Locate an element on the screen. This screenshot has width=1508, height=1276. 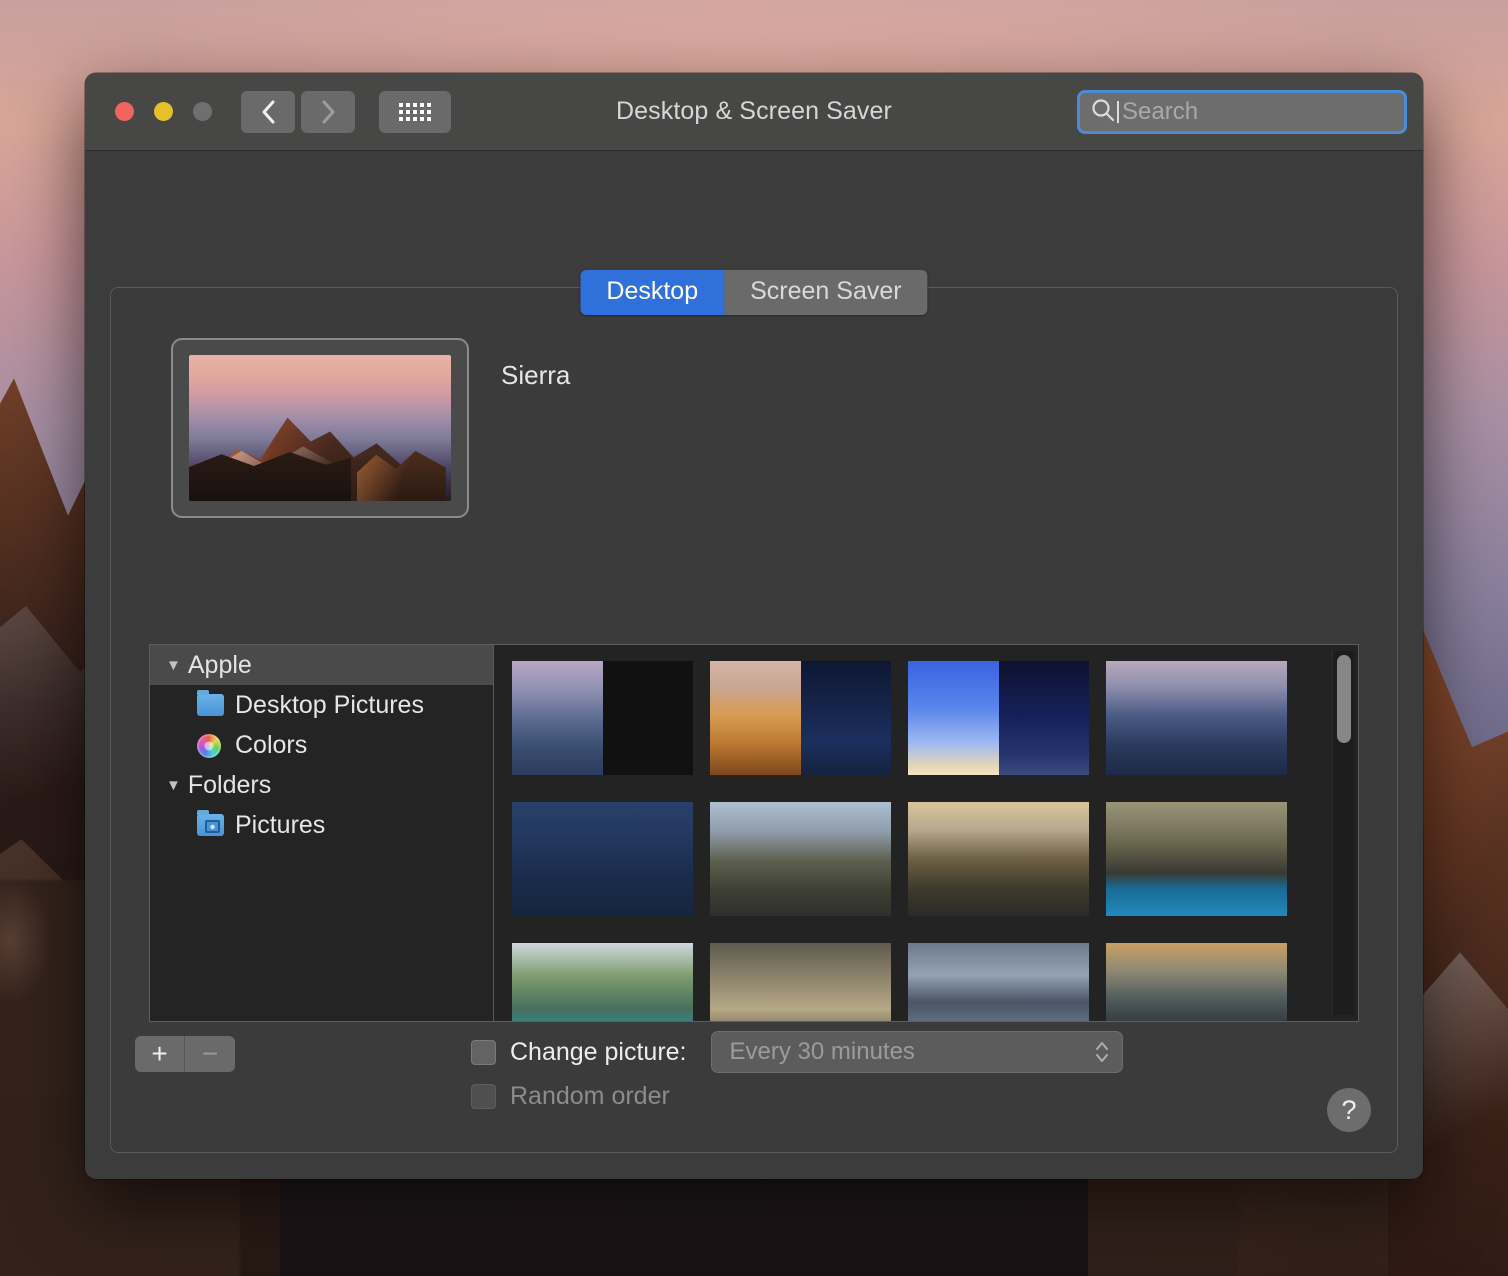
navigation-buttons is located at coordinates (298, 111).